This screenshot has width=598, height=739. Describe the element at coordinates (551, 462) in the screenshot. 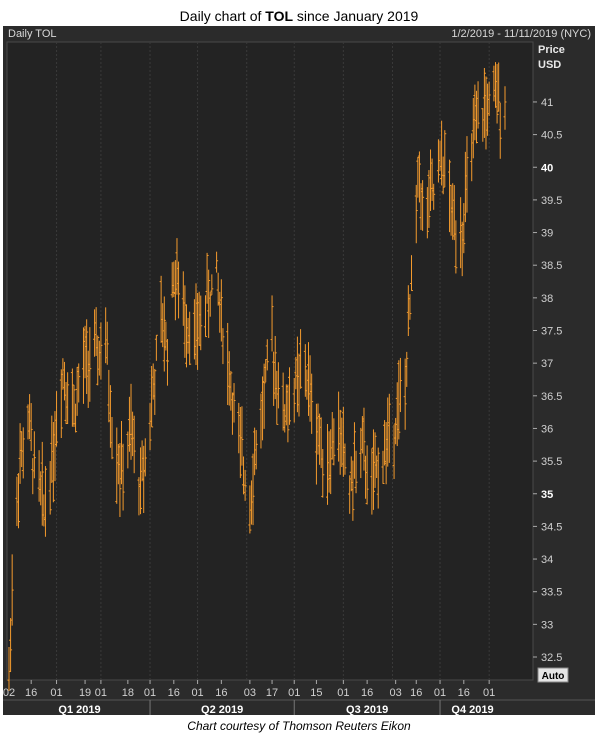

I see `y-tick-label: 35.5` at that location.